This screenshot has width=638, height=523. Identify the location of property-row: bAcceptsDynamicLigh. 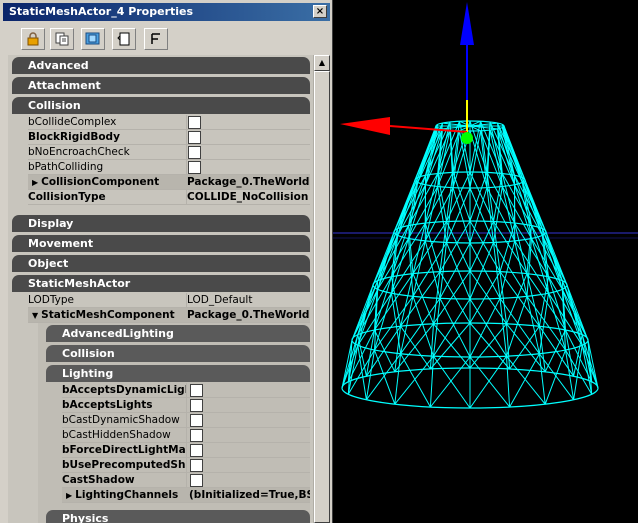
(186, 390).